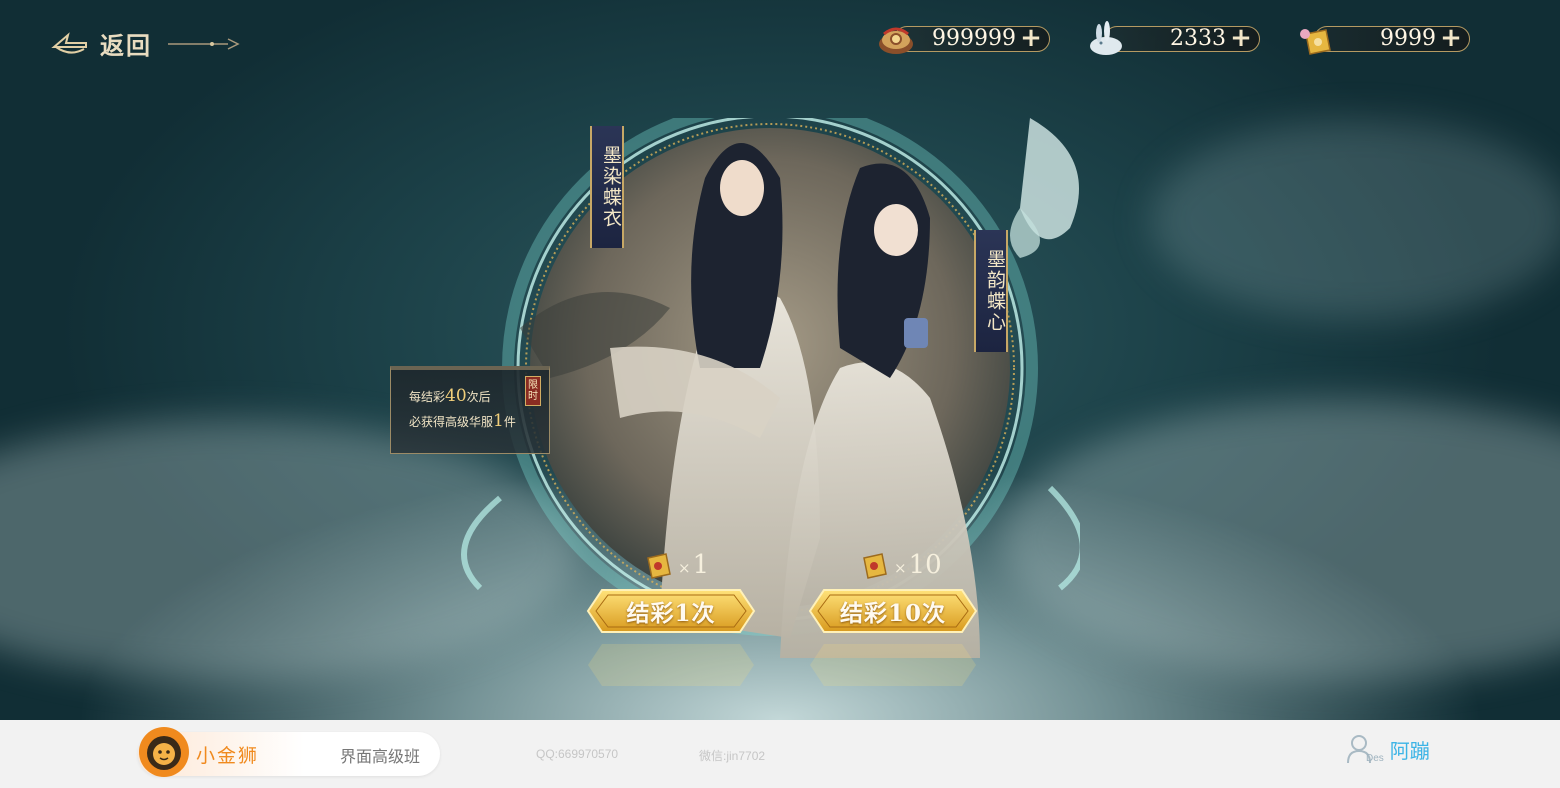  Describe the element at coordinates (1375, 758) in the screenshot. I see `author-tag: Des` at that location.